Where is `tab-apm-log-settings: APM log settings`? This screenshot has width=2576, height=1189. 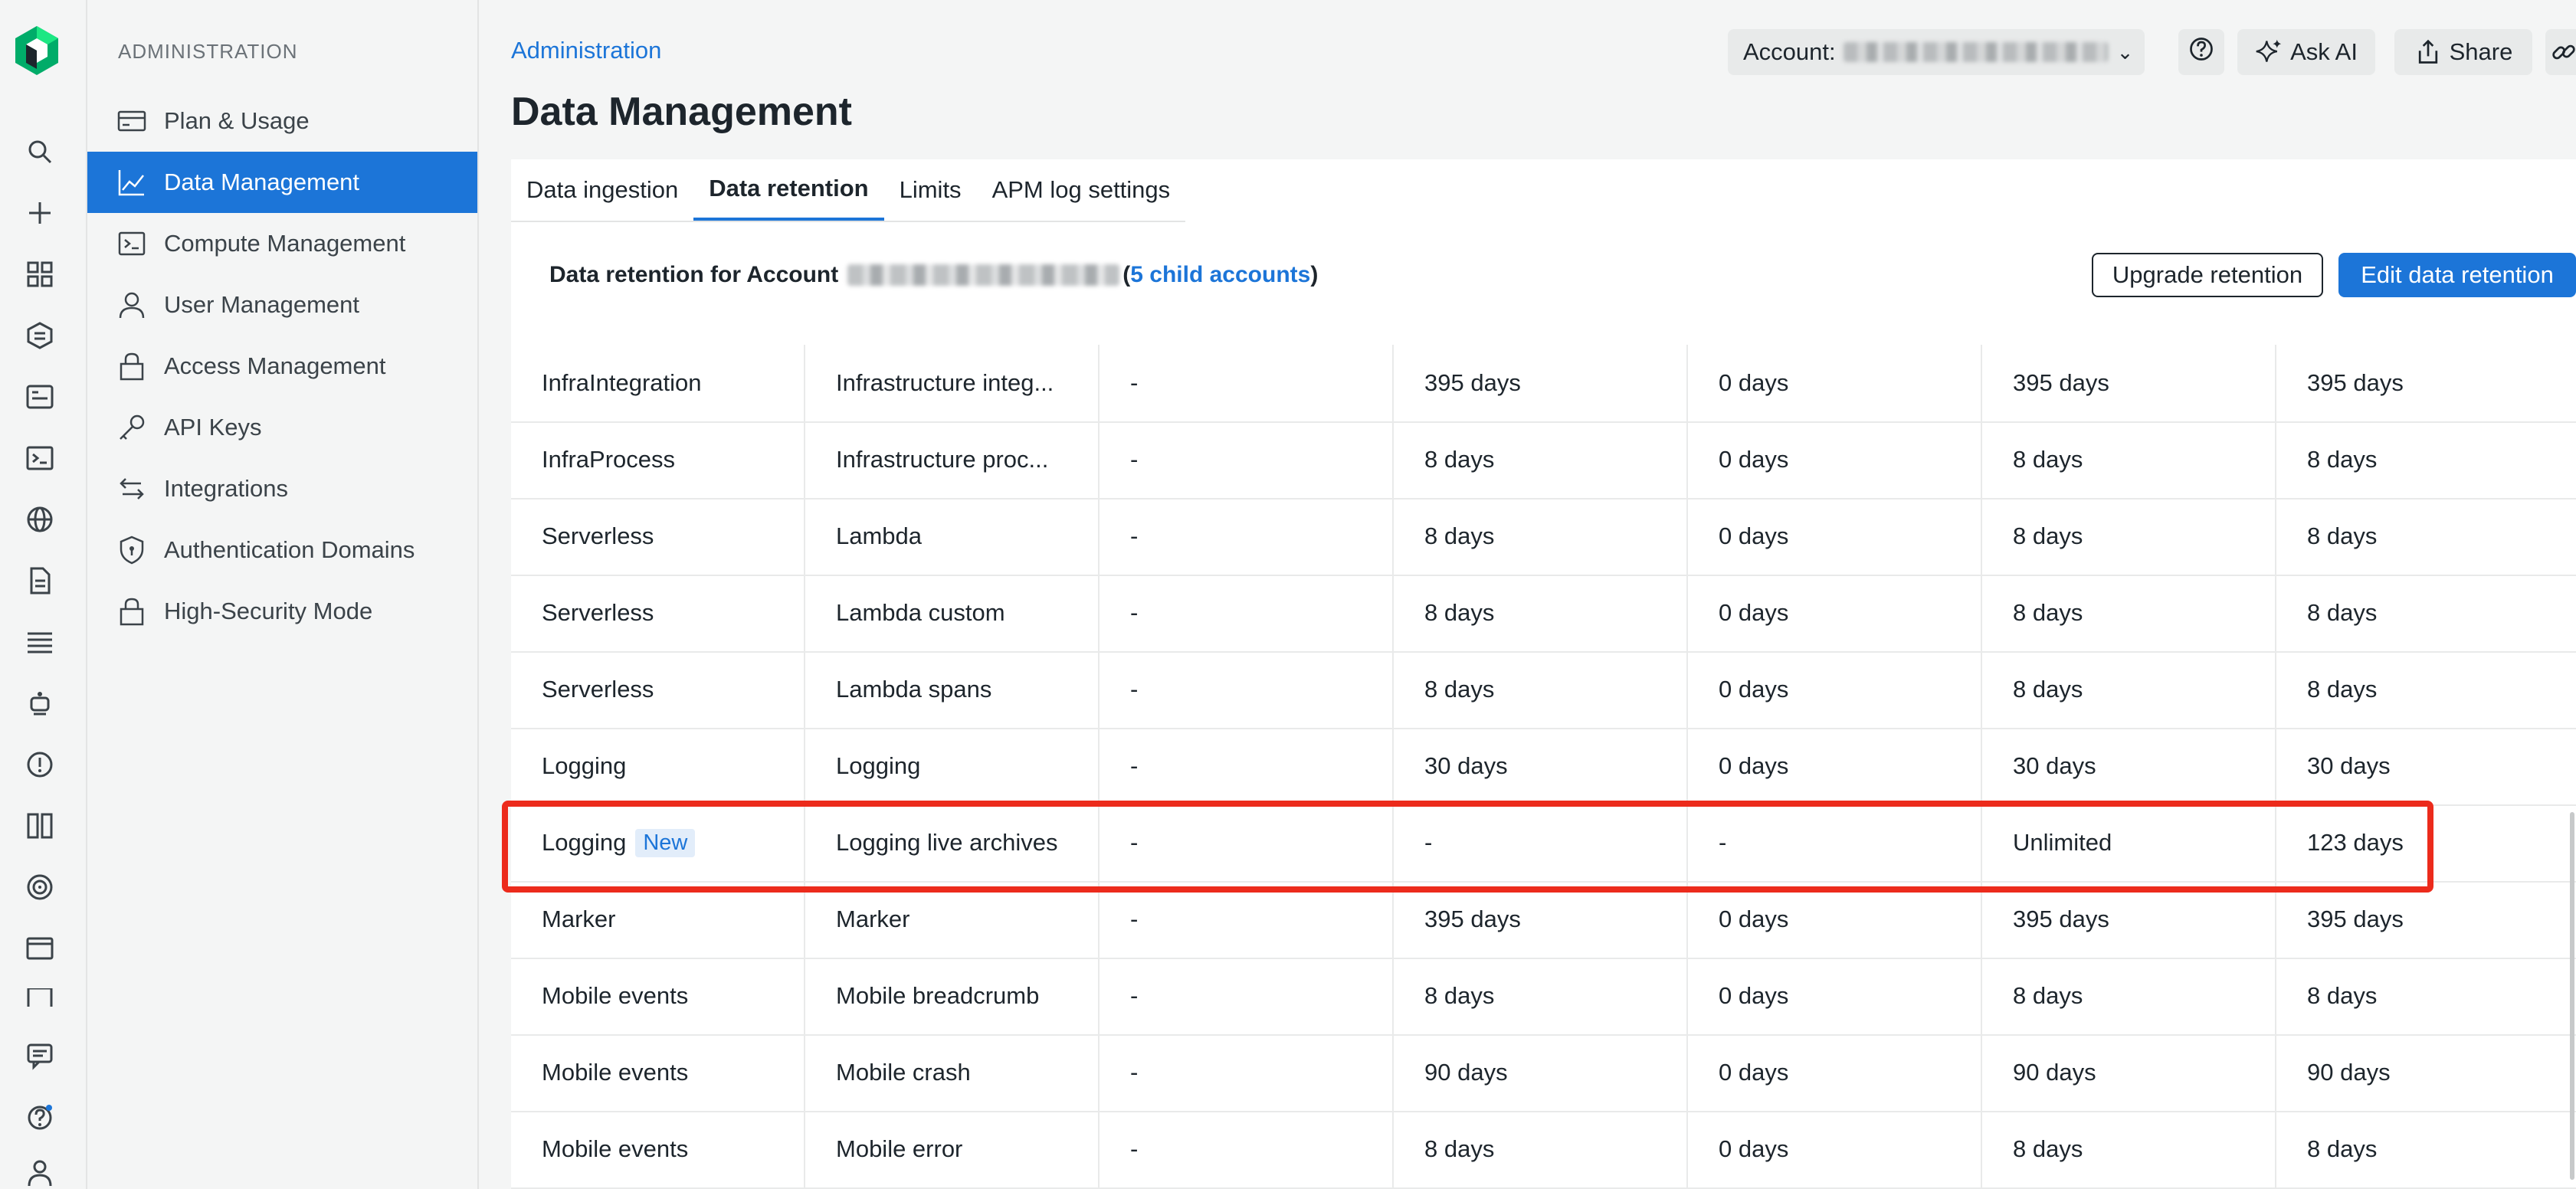
tab-apm-log-settings: APM log settings is located at coordinates (1081, 190).